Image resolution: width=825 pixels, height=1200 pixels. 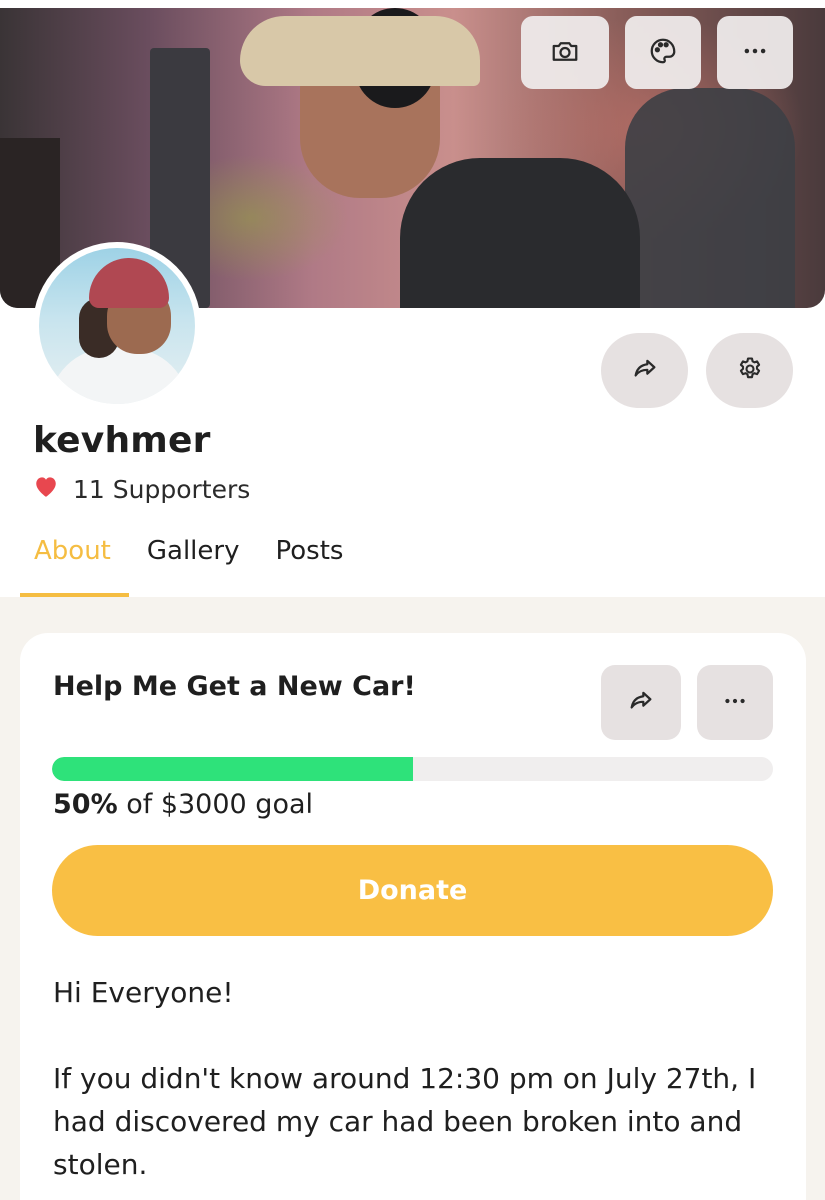 I want to click on camera-icon, so click(x=565, y=53).